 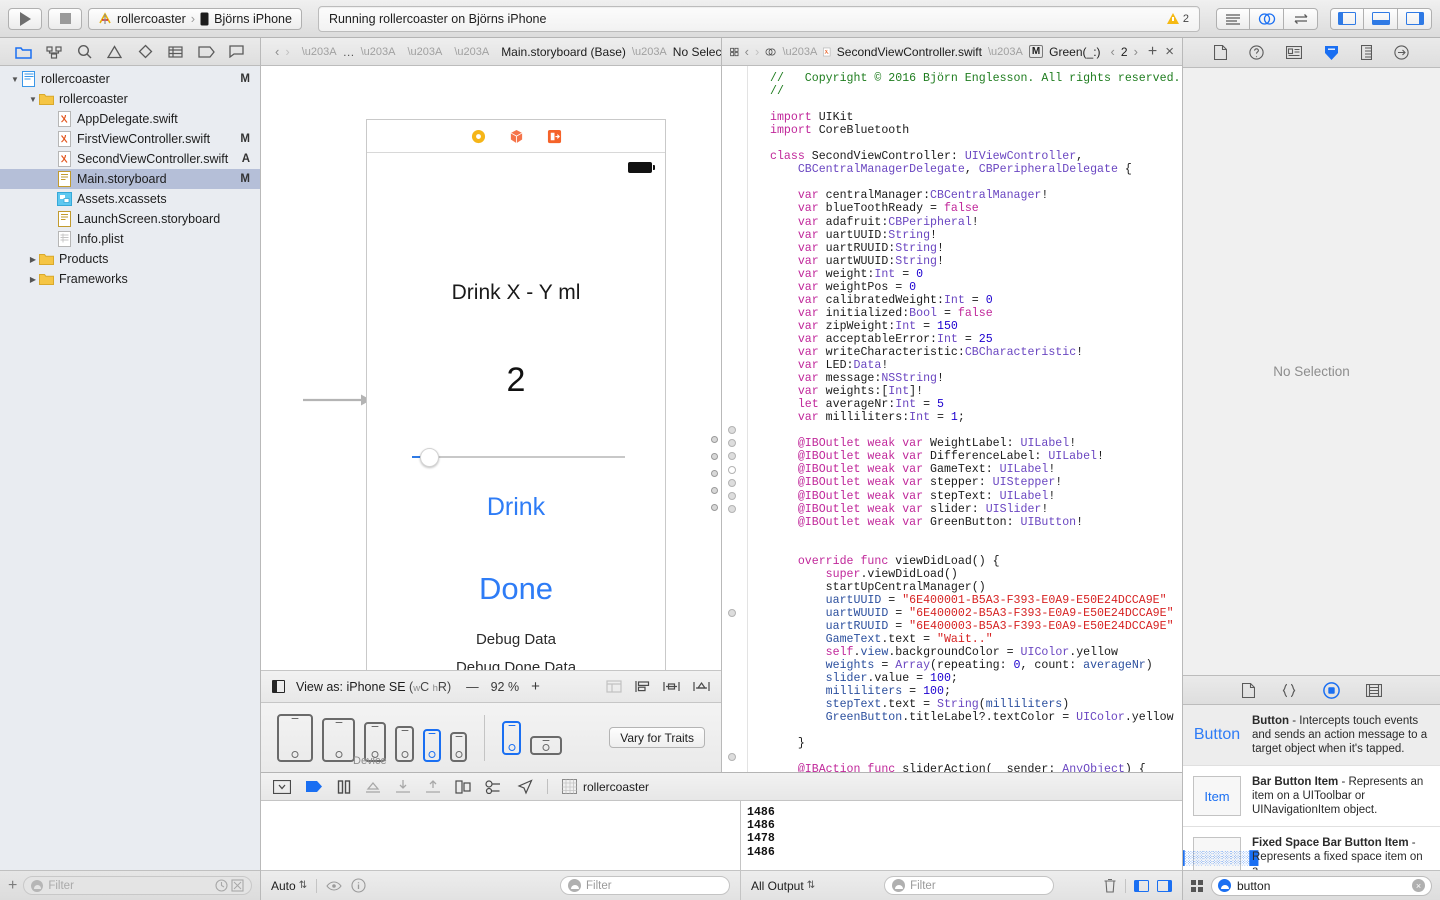 I want to click on info-icon, so click(x=358, y=885).